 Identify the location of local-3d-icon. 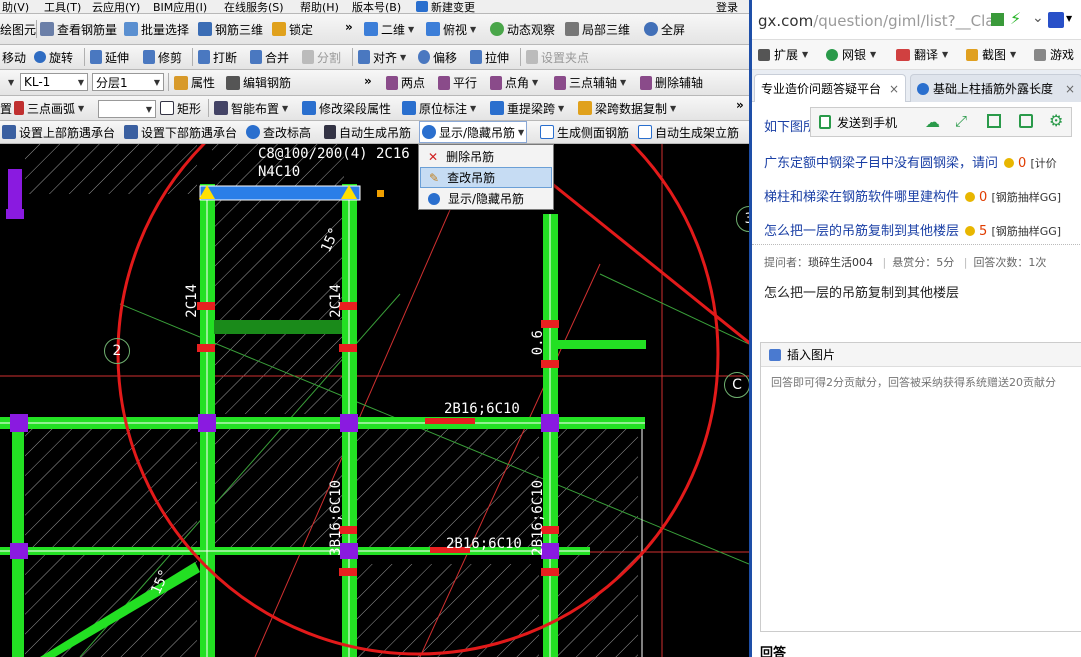
(572, 29).